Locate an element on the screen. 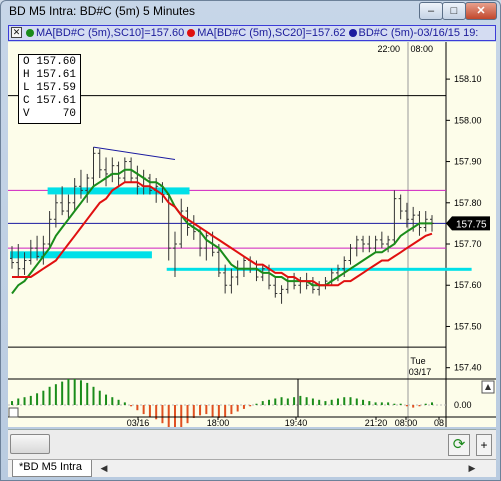 This screenshot has width=501, height=481. title-bar: BD M5 Intra: BD#C (5m) 5 Minutes – □ ✕ is located at coordinates (250, 12).